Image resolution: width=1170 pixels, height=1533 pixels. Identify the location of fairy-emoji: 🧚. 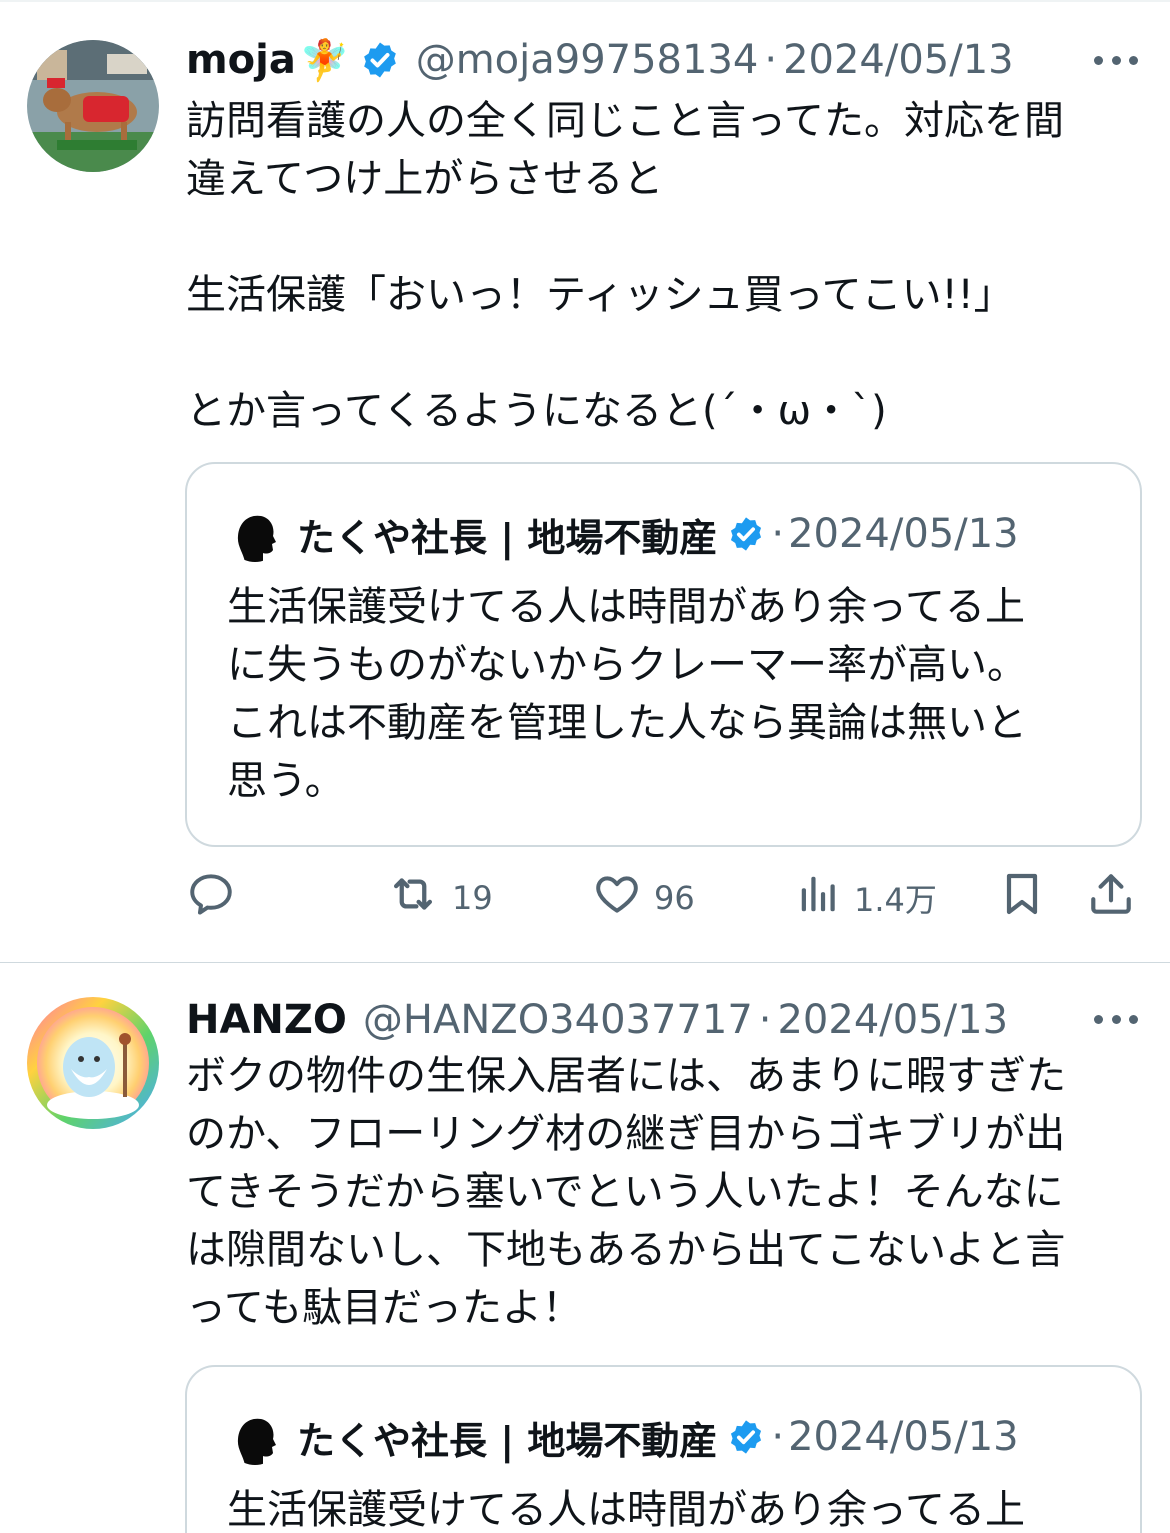
(324, 60).